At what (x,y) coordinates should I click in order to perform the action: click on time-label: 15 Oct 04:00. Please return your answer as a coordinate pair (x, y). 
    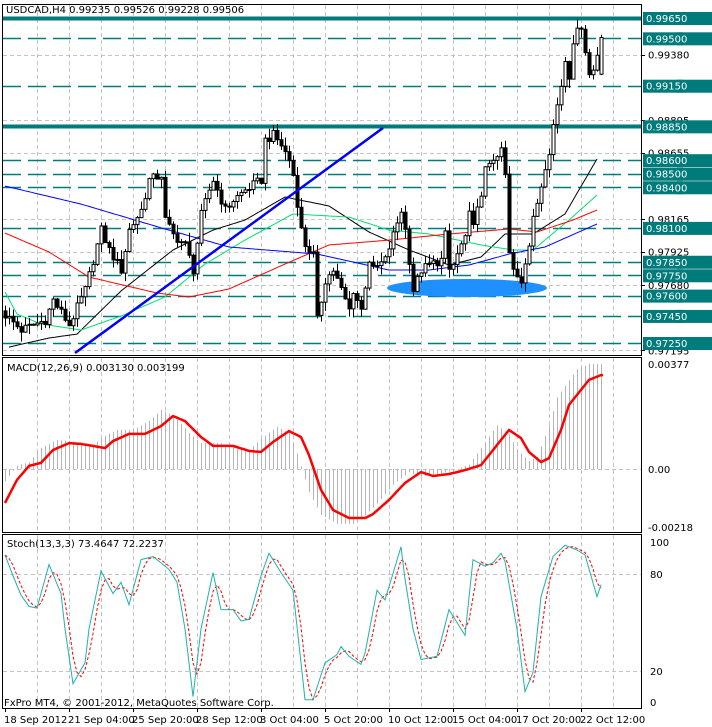
    Looking at the image, I should click on (484, 720).